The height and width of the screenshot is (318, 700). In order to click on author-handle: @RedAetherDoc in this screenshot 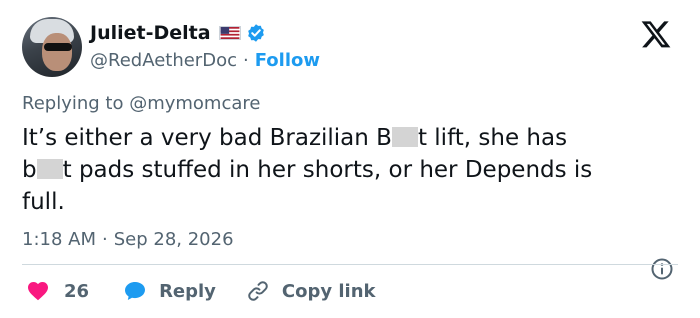, I will do `click(163, 60)`.